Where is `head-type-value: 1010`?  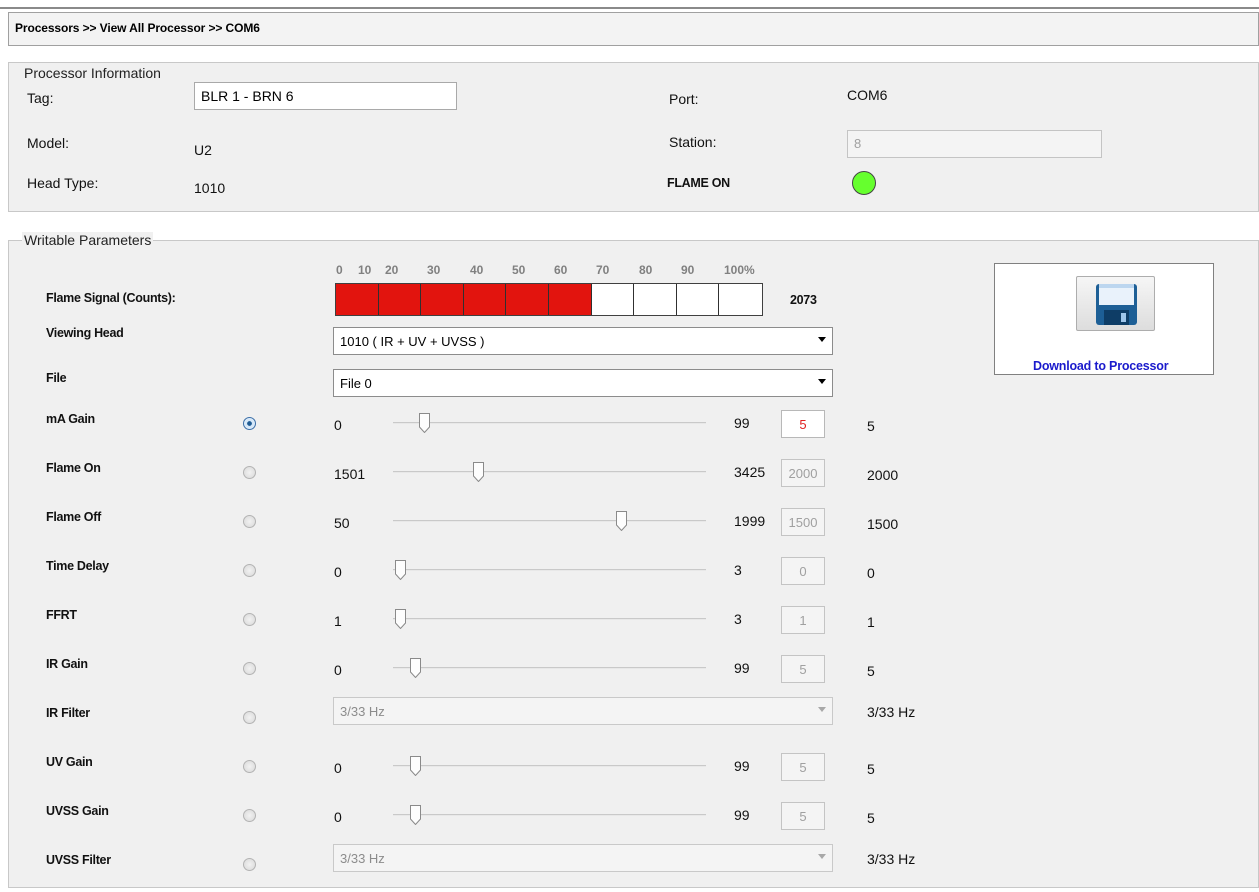 head-type-value: 1010 is located at coordinates (210, 188).